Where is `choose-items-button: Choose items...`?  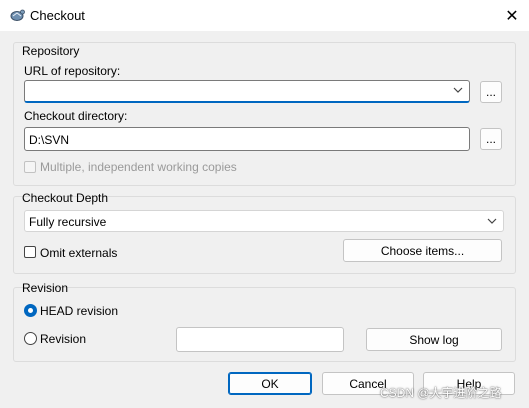 choose-items-button: Choose items... is located at coordinates (422, 250).